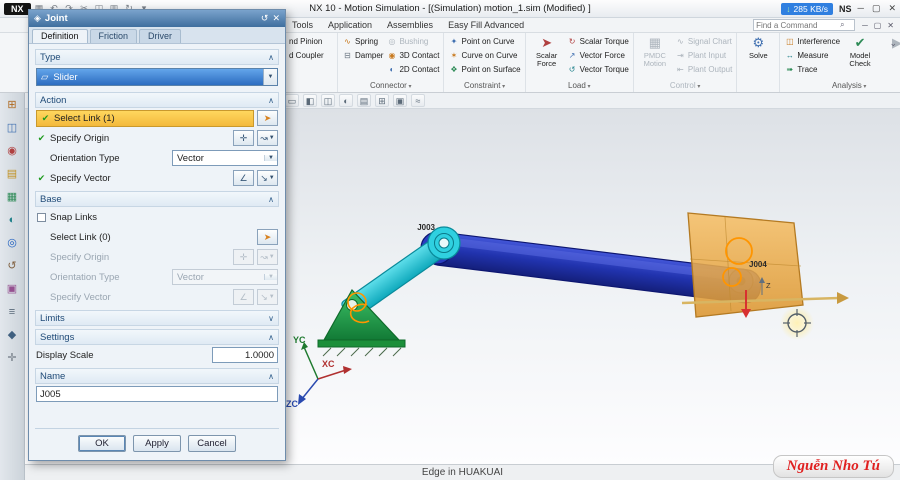 The height and width of the screenshot is (480, 900). Describe the element at coordinates (157, 376) in the screenshot. I see `section-name: Name ∧` at that location.